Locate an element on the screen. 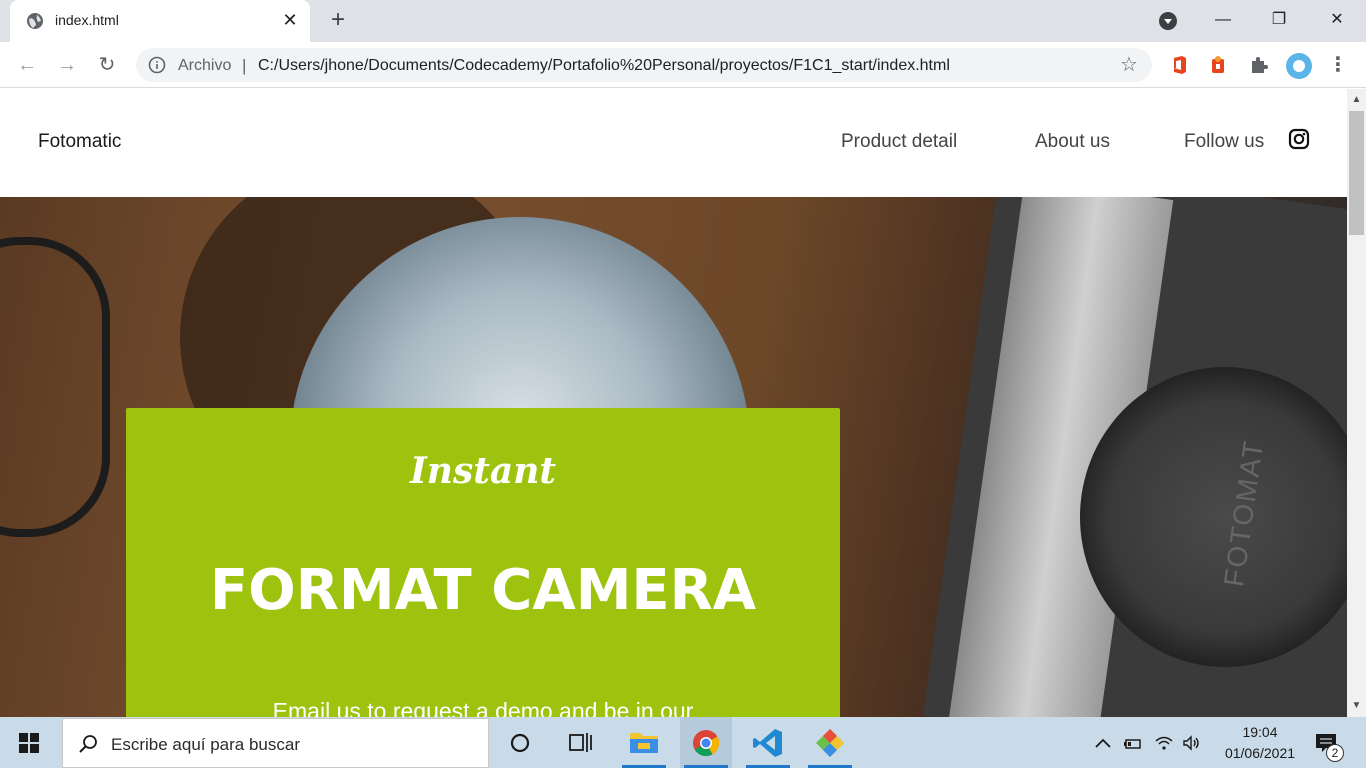 This screenshot has height=768, width=1366. minimize-button: — is located at coordinates (1223, 20).